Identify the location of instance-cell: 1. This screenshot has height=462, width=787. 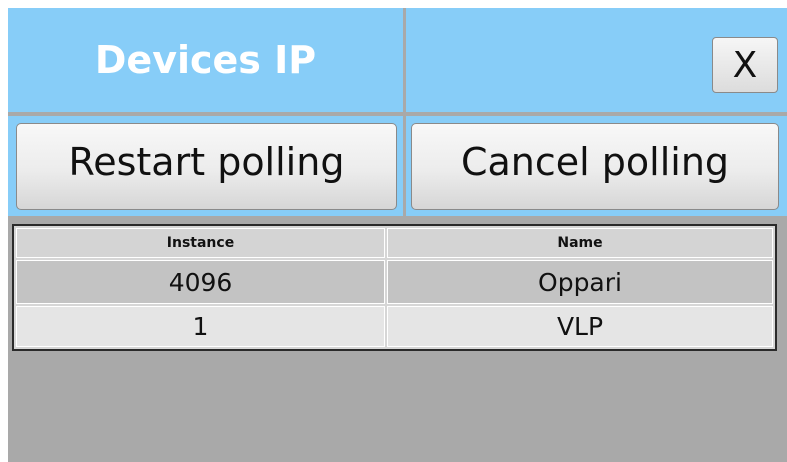
(200, 326).